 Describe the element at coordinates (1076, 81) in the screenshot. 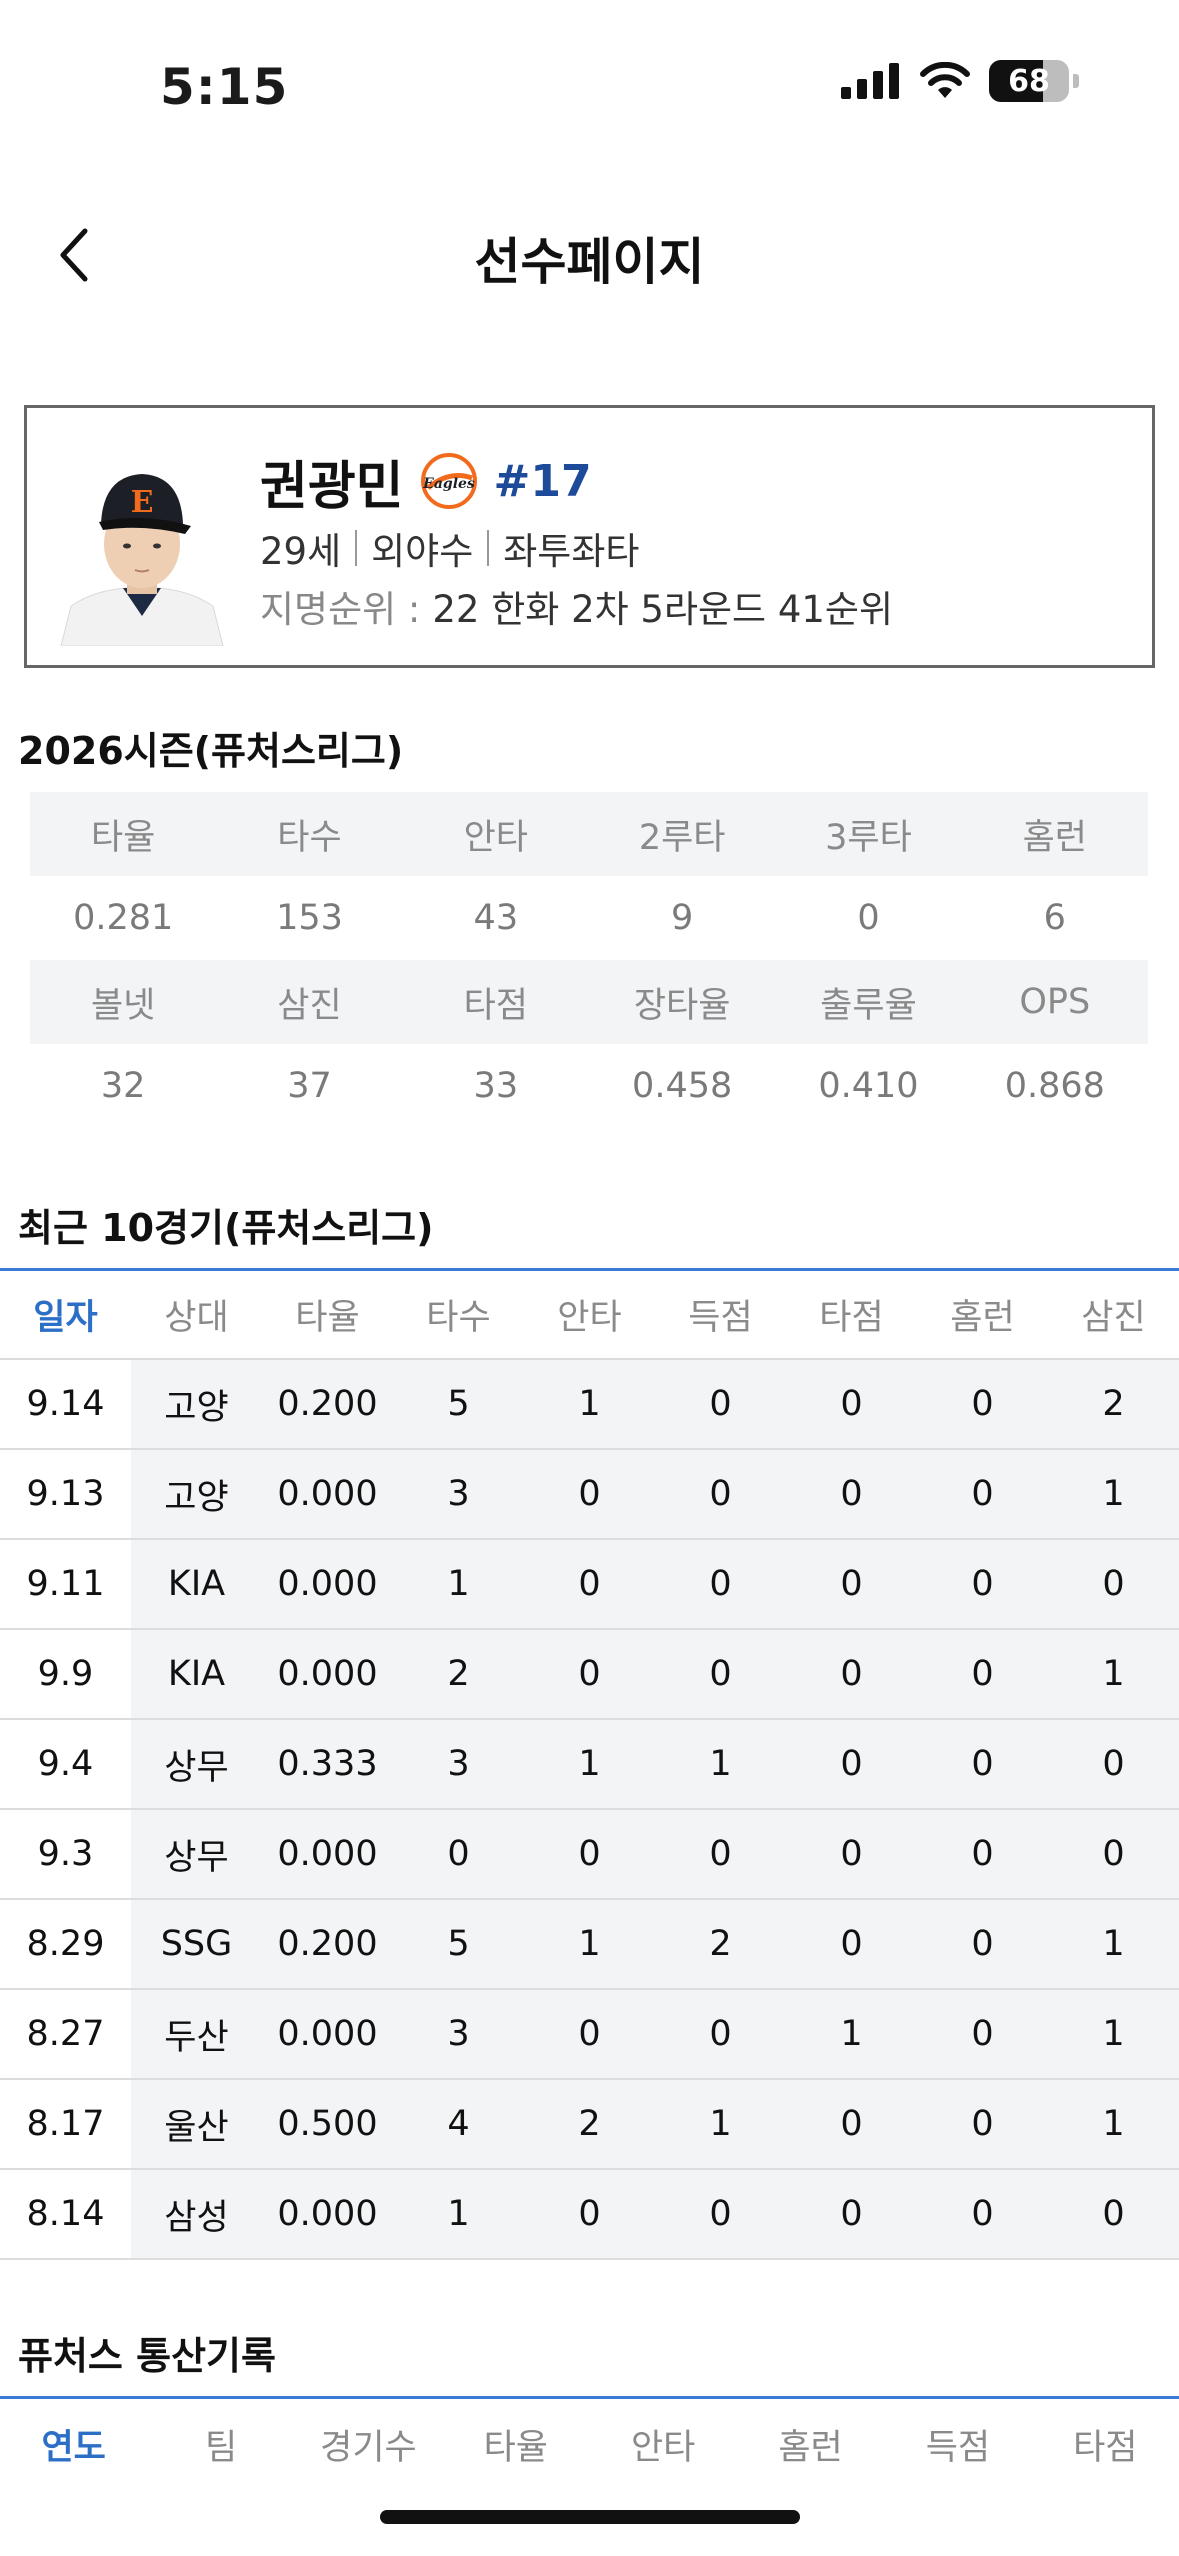

I see `battery-cap` at that location.